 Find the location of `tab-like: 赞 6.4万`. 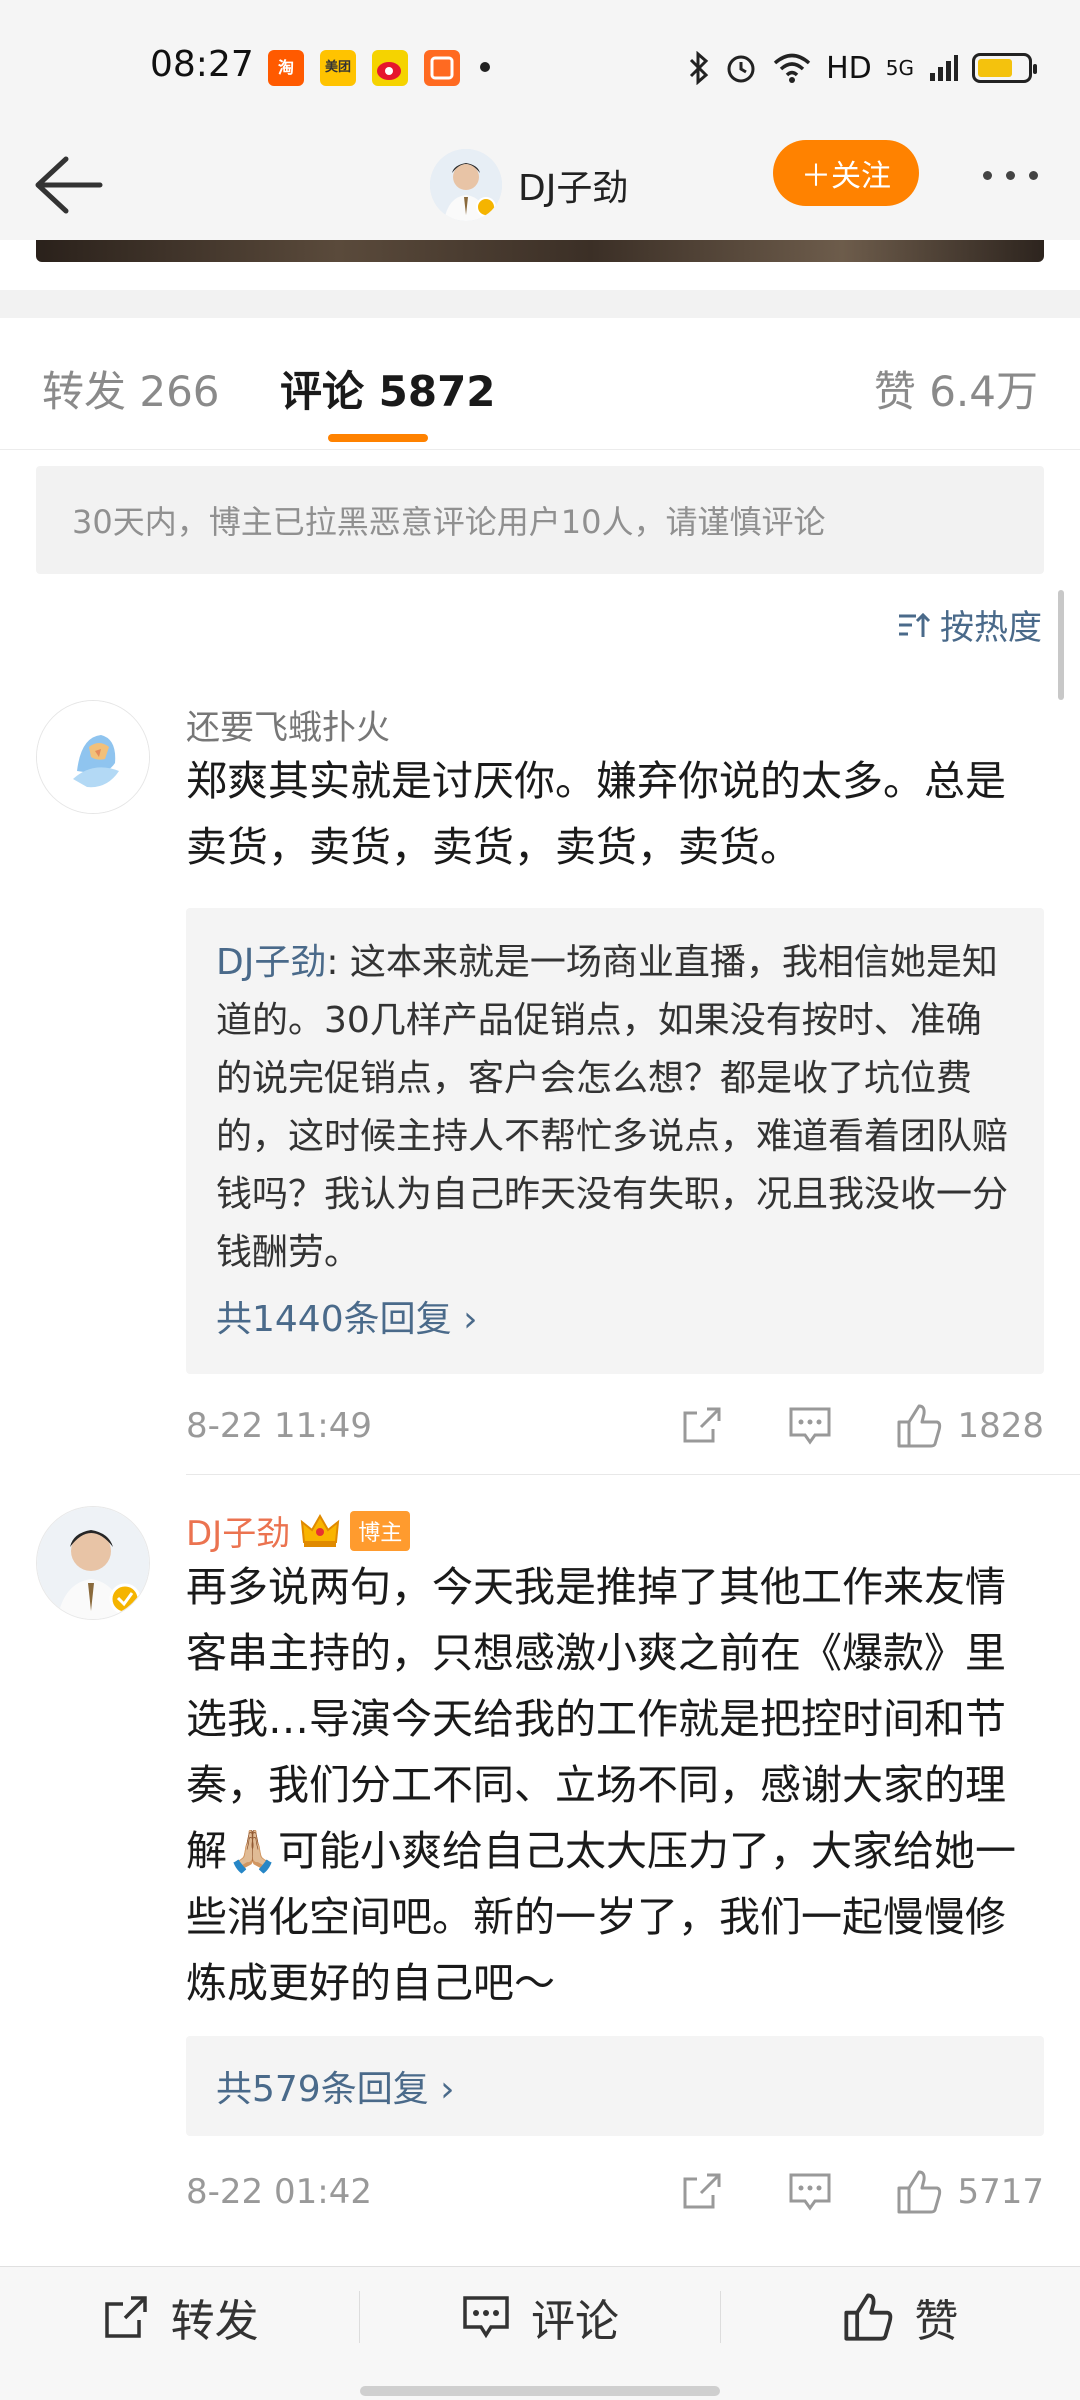

tab-like: 赞 6.4万 is located at coordinates (956, 388).